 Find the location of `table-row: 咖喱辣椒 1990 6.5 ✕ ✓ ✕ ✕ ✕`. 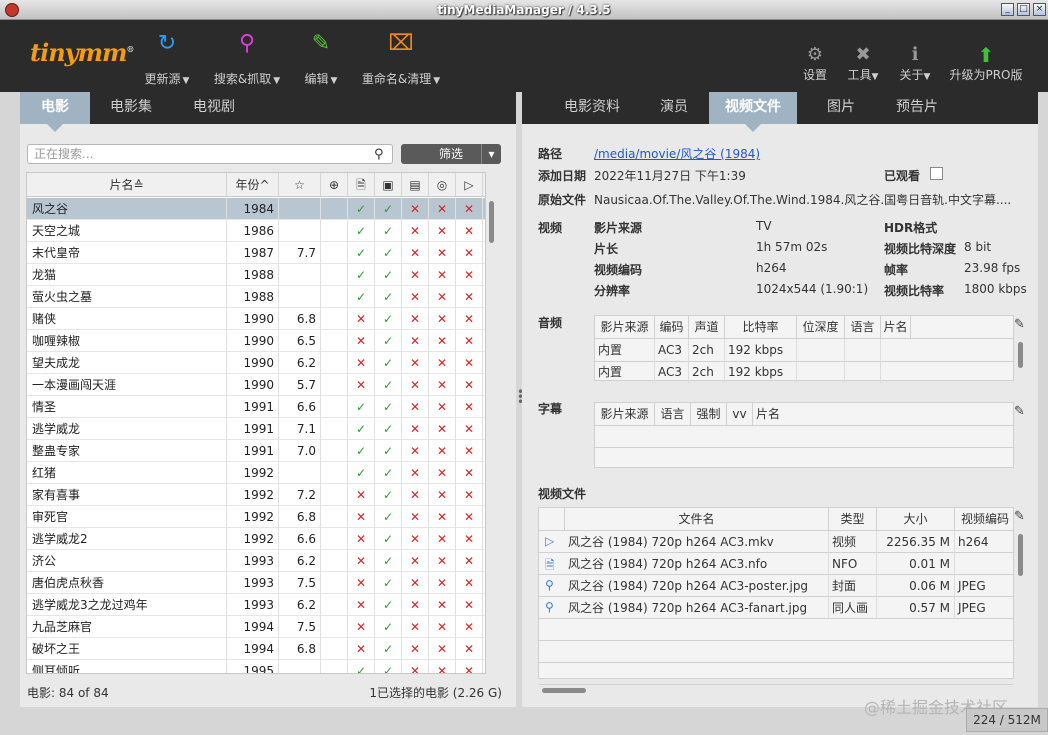

table-row: 咖喱辣椒 1990 6.5 ✕ ✓ ✕ ✕ ✕ is located at coordinates (256, 341).